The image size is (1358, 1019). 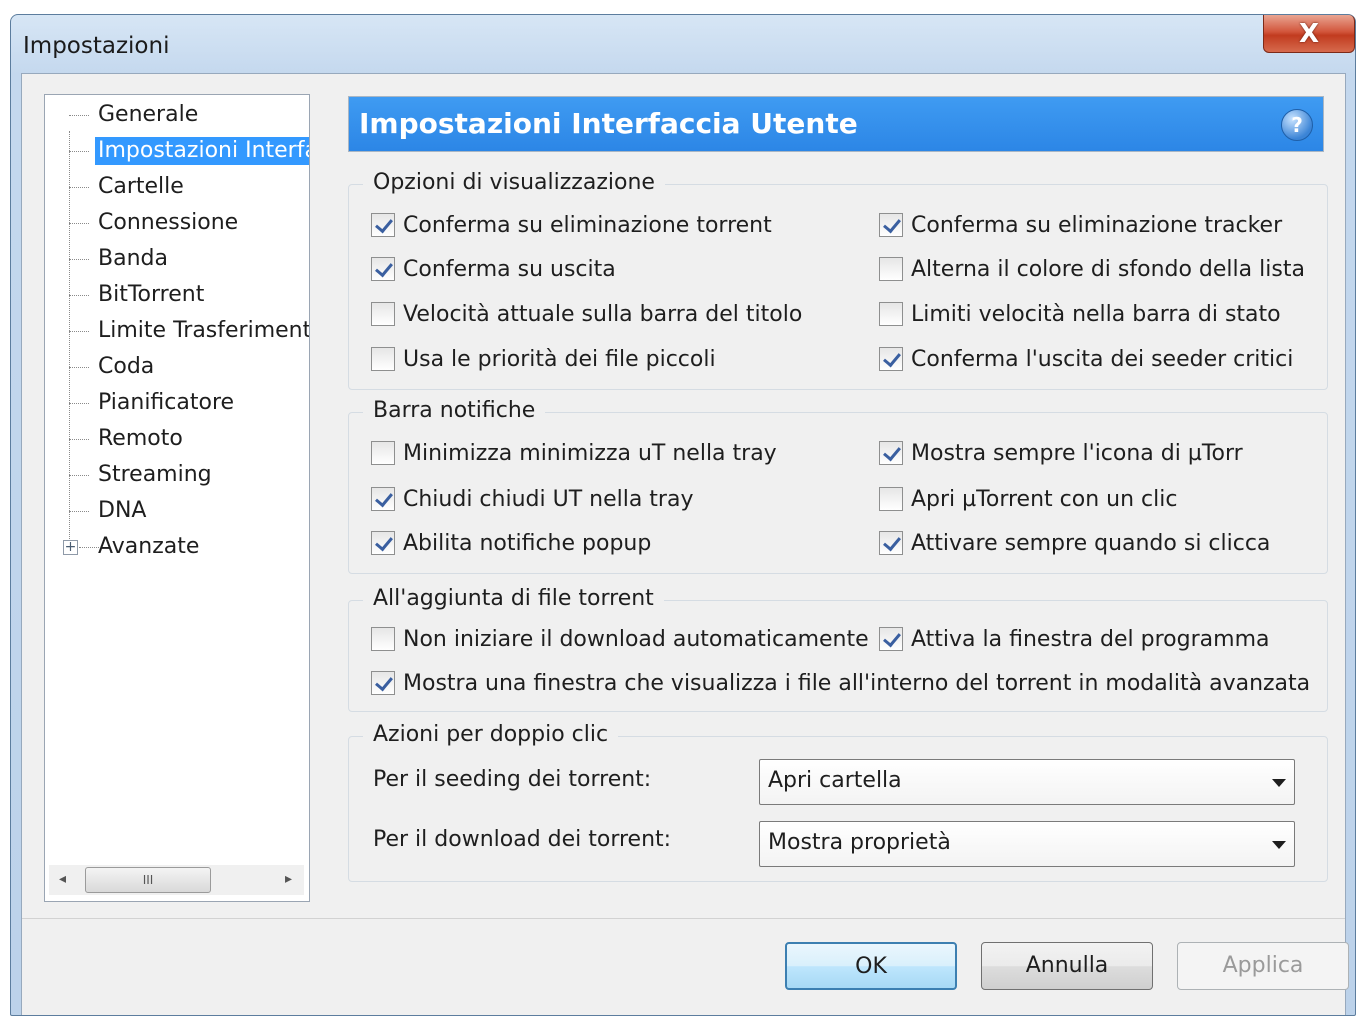 I want to click on checkbox-speed-in-title: Velocità attuale sulla barra del titolo, so click(x=586, y=314).